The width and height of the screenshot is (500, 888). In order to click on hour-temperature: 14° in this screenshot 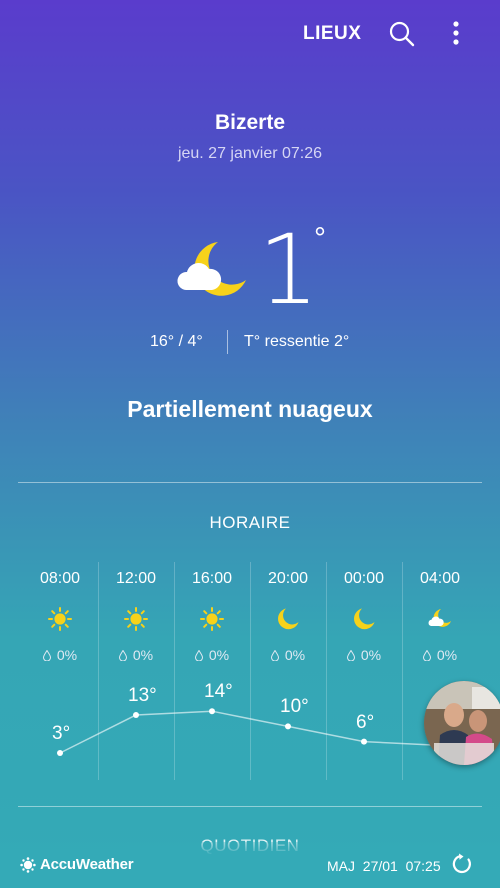, I will do `click(218, 692)`.